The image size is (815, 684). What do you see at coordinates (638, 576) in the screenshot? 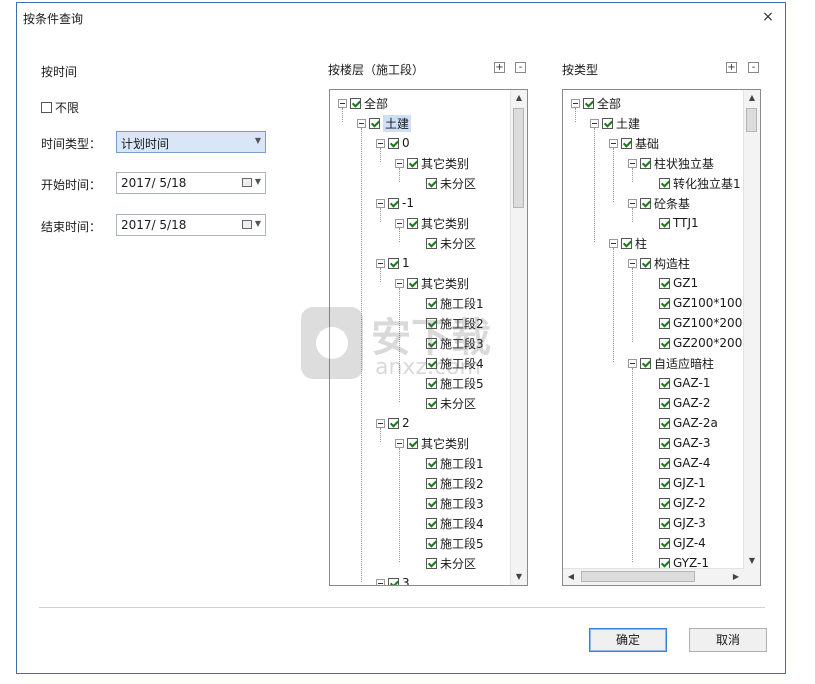
I see `scroll-hthumb` at bounding box center [638, 576].